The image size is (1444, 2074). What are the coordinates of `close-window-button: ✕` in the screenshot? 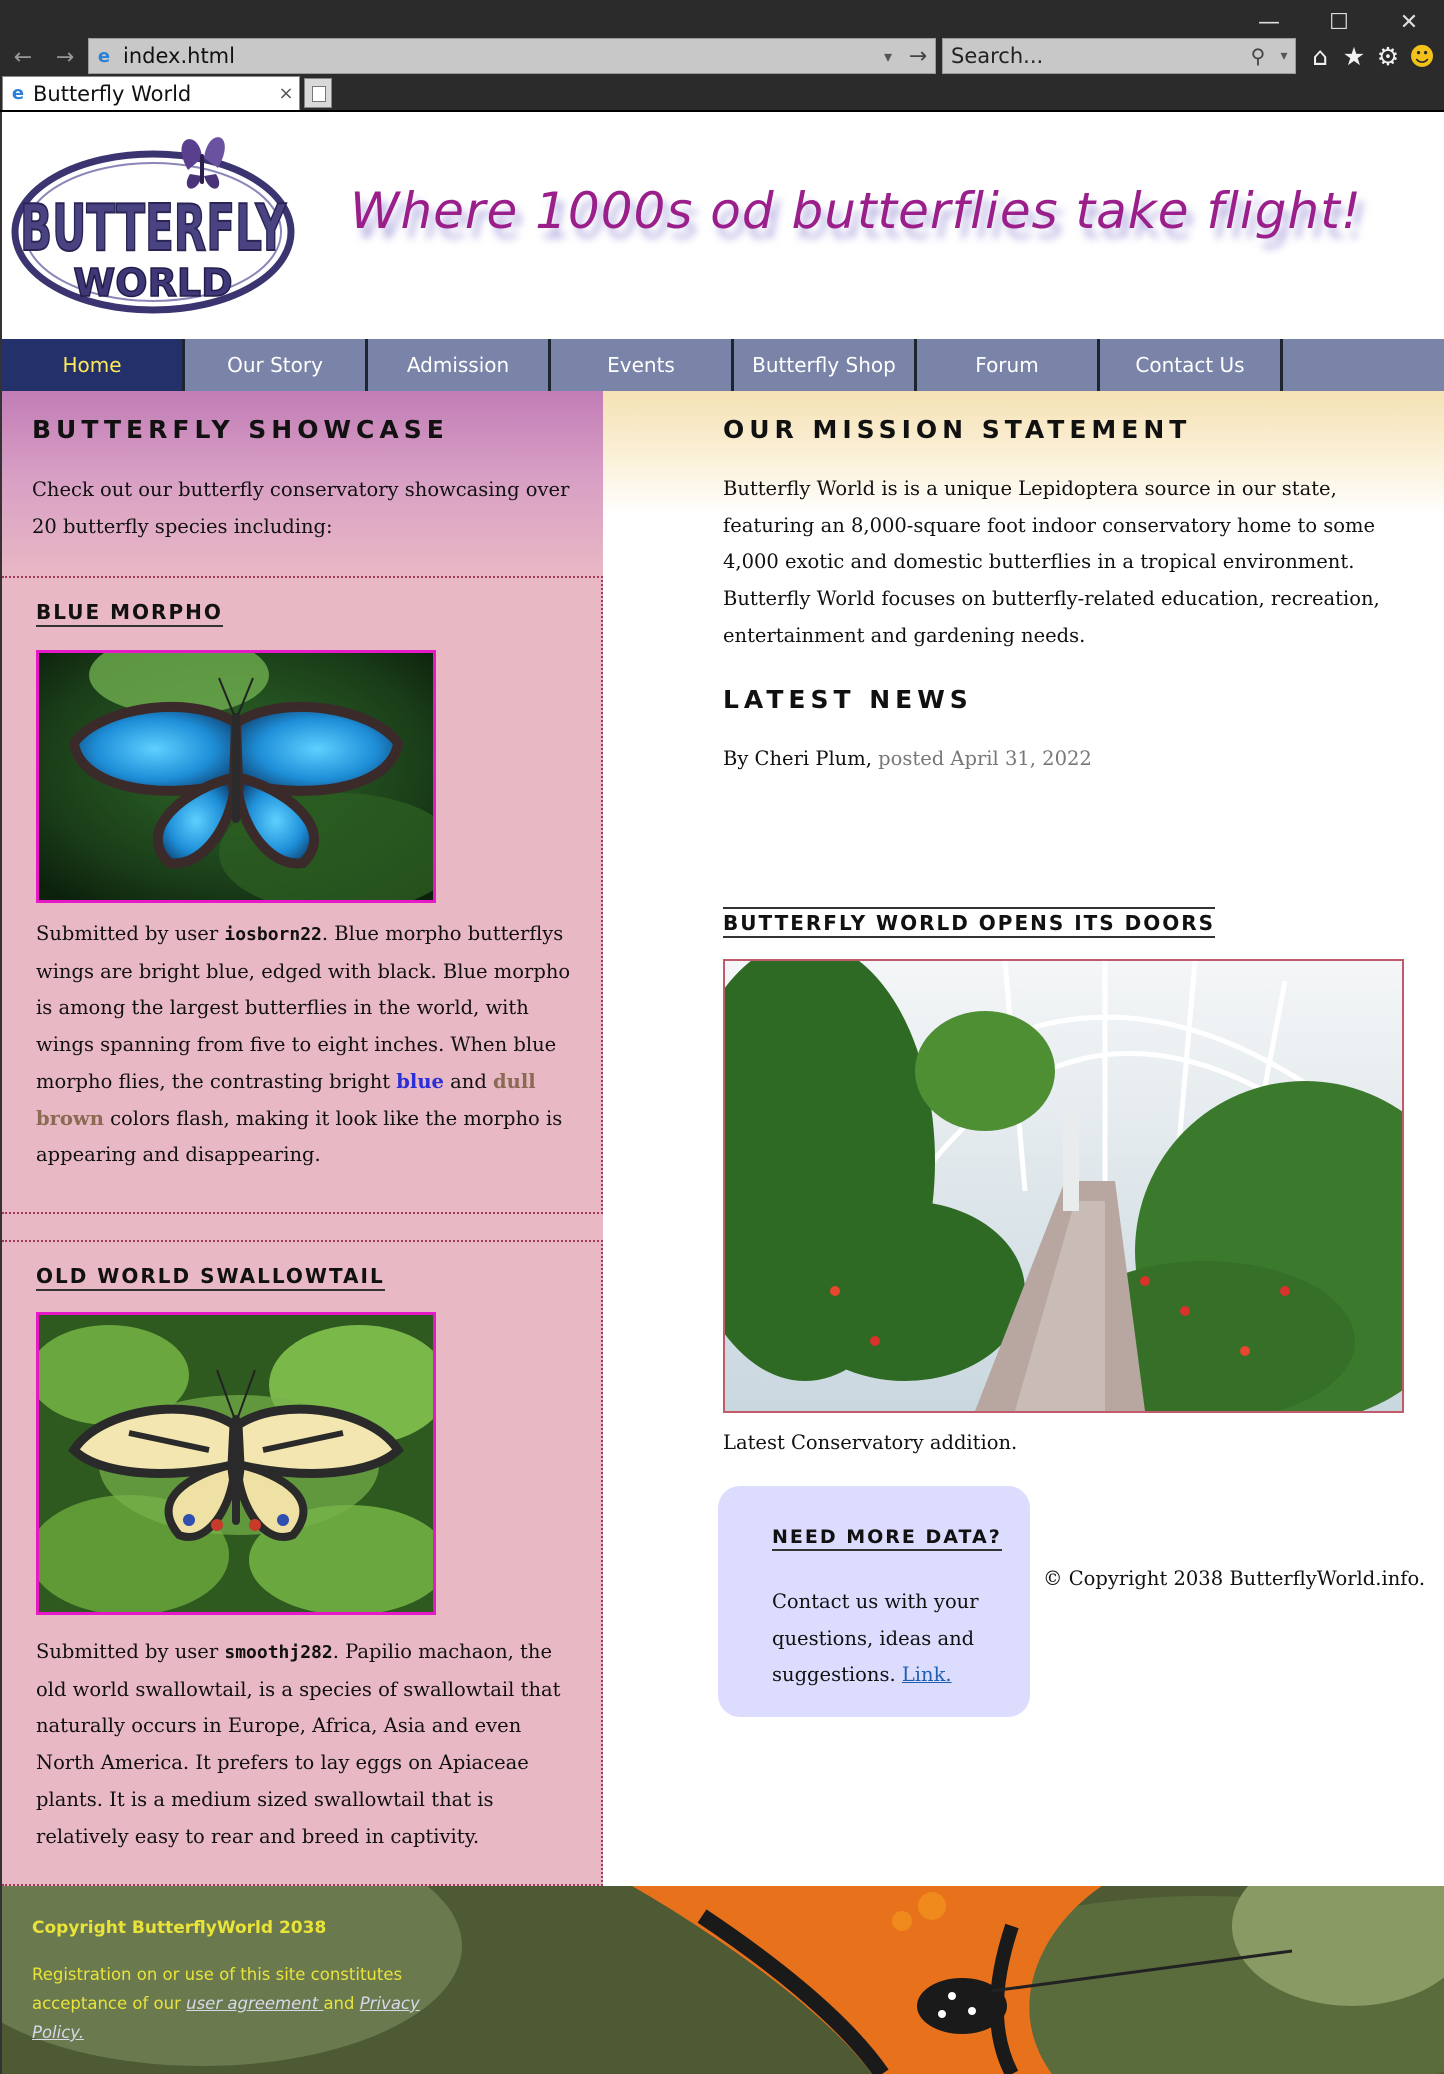 It's located at (1409, 22).